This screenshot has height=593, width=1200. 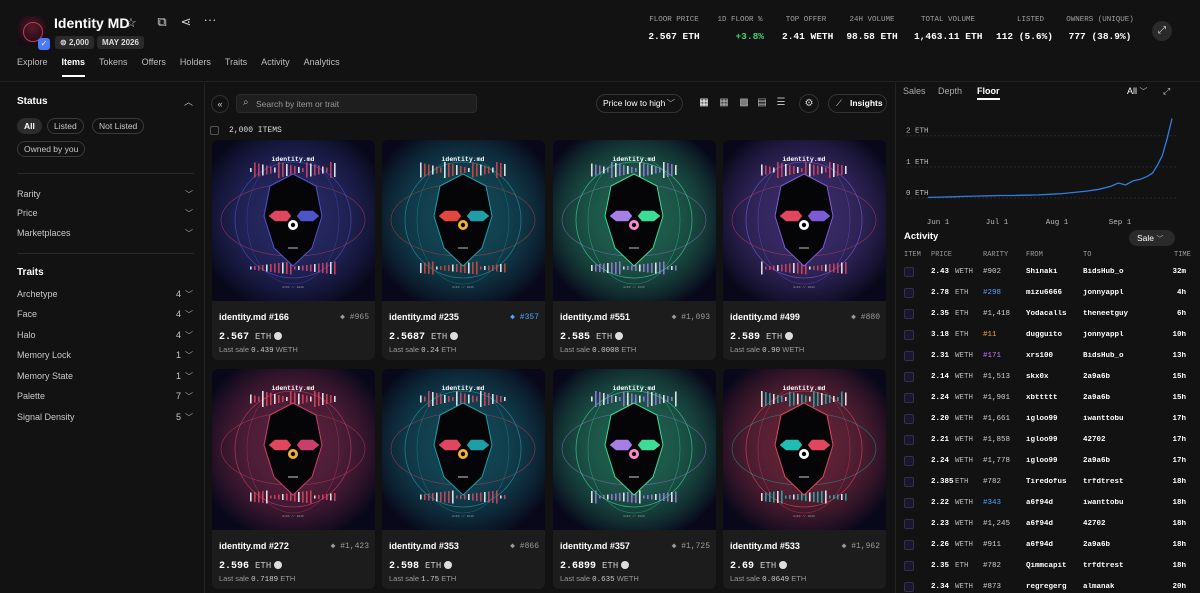 What do you see at coordinates (724, 103) in the screenshot?
I see `grid-medium-view-icon: ▦` at bounding box center [724, 103].